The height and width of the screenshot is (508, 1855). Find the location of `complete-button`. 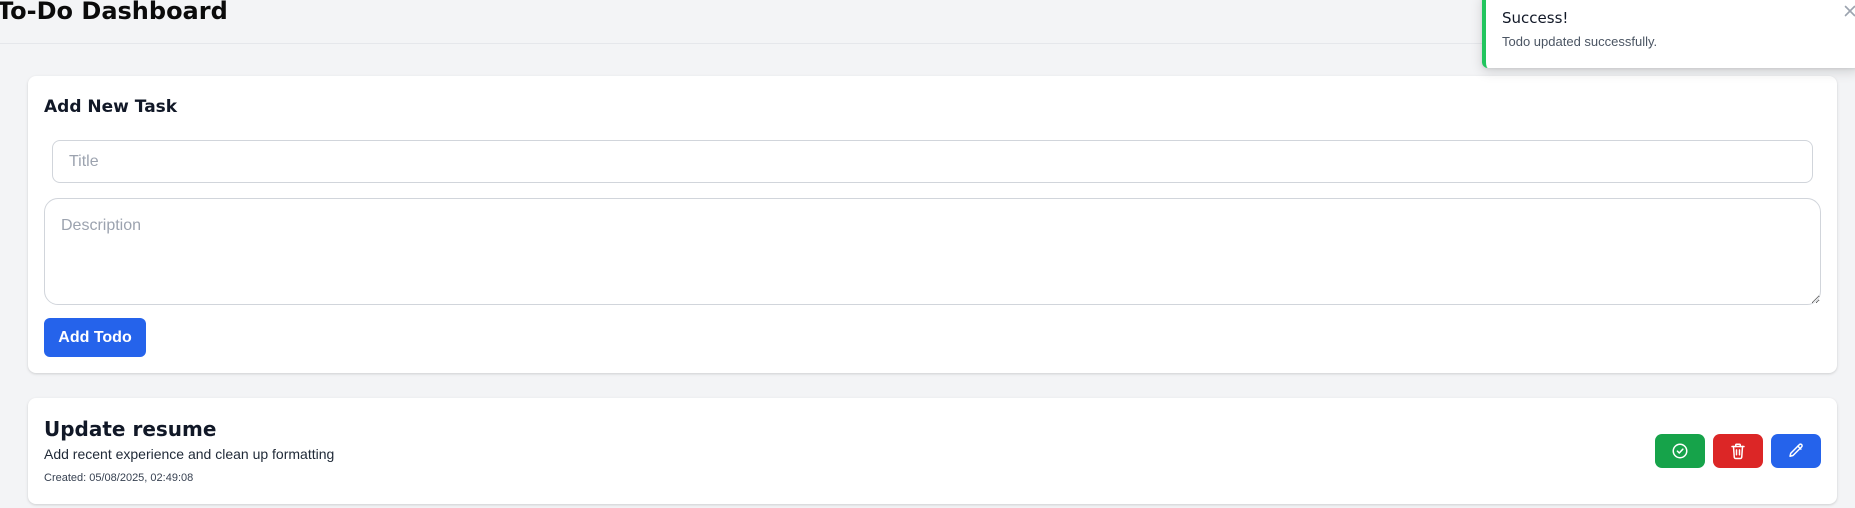

complete-button is located at coordinates (1680, 451).